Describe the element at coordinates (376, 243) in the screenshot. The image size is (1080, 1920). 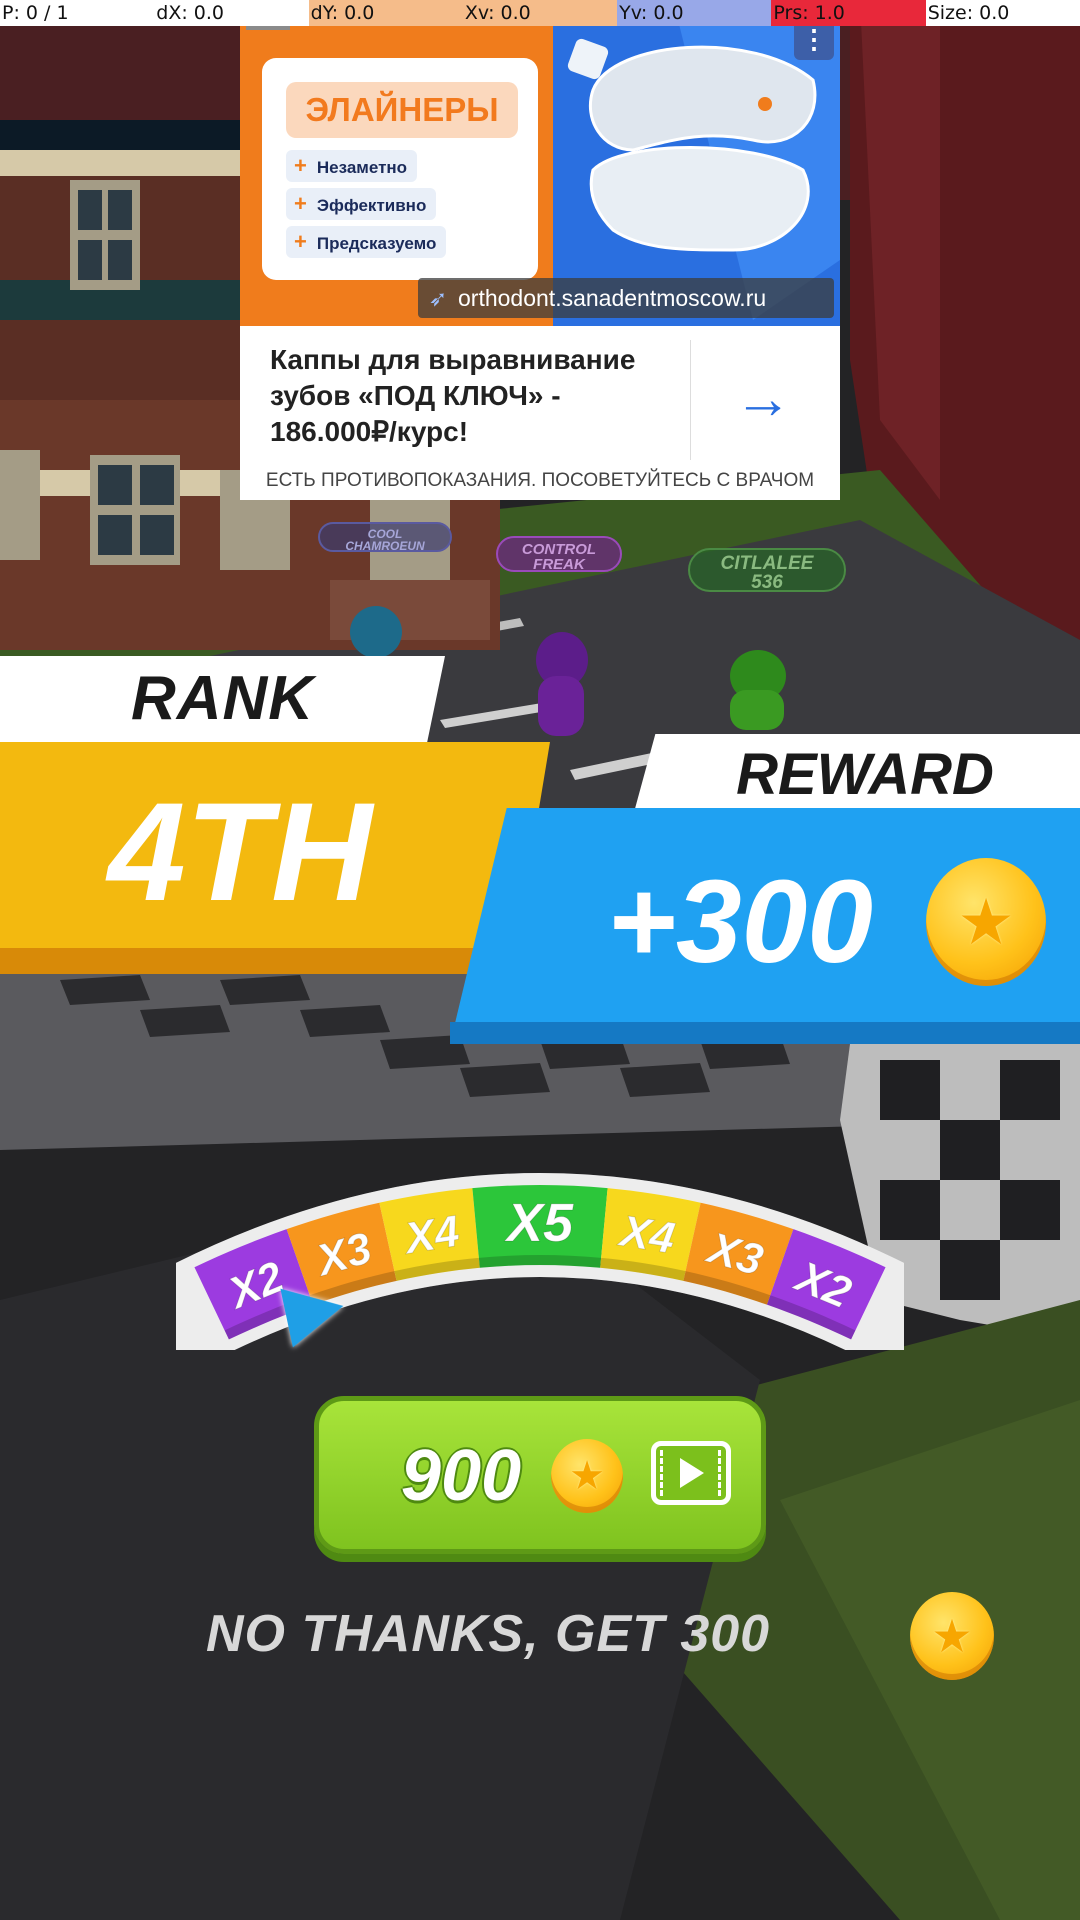
I see `ad-bullet-text: Предсказуемо` at that location.